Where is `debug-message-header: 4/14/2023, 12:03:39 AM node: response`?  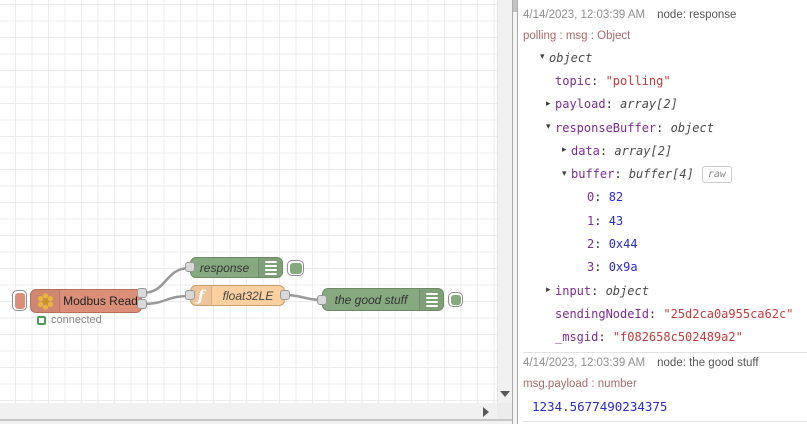
debug-message-header: 4/14/2023, 12:03:39 AM node: response is located at coordinates (665, 14).